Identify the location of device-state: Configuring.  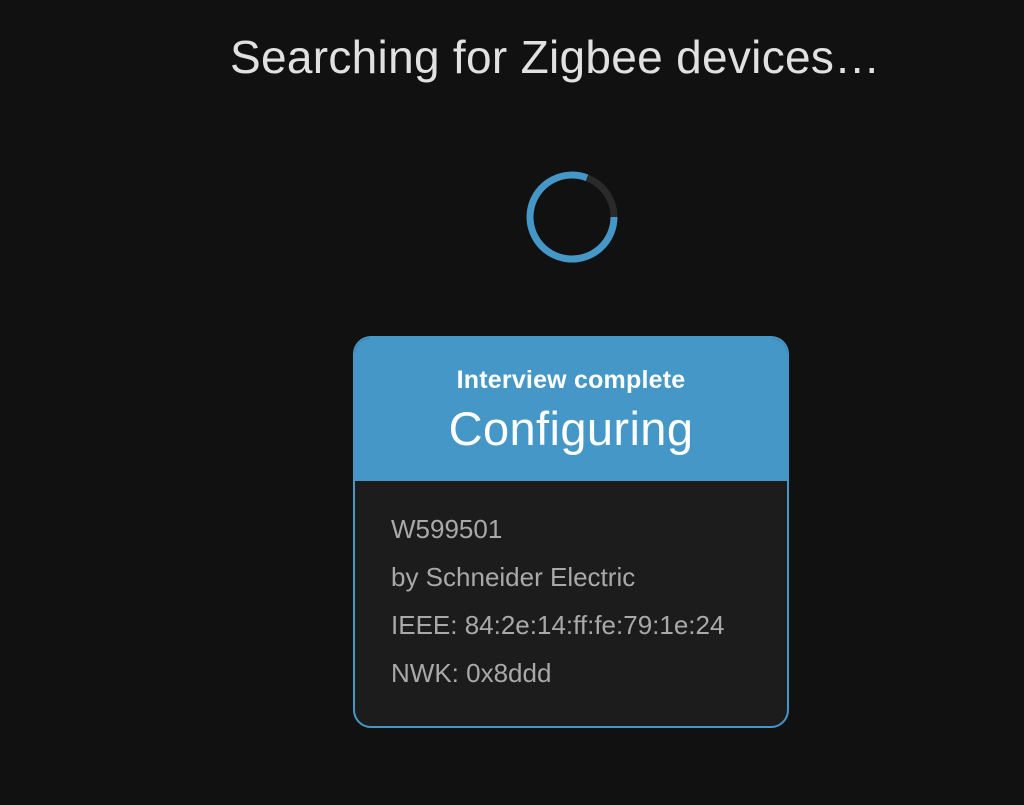
(571, 428).